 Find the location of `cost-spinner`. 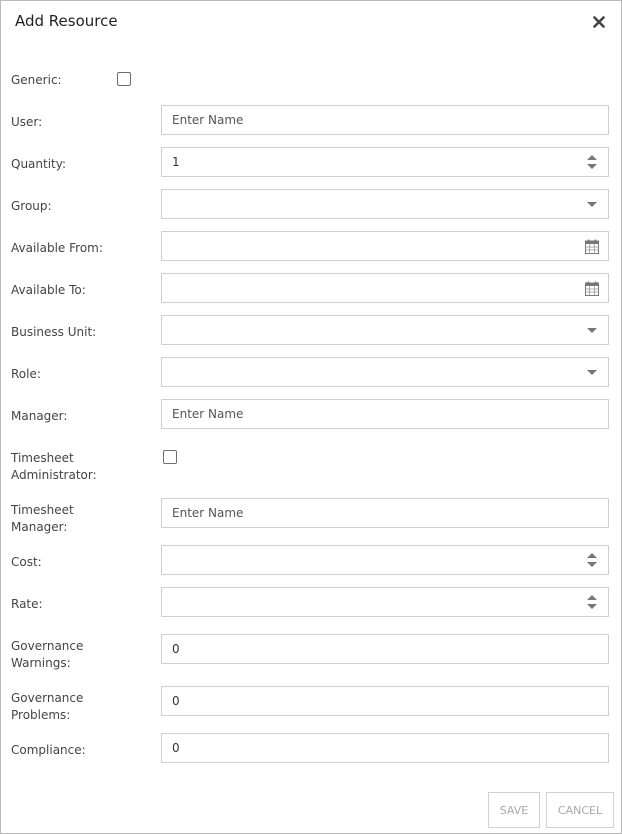

cost-spinner is located at coordinates (592, 560).